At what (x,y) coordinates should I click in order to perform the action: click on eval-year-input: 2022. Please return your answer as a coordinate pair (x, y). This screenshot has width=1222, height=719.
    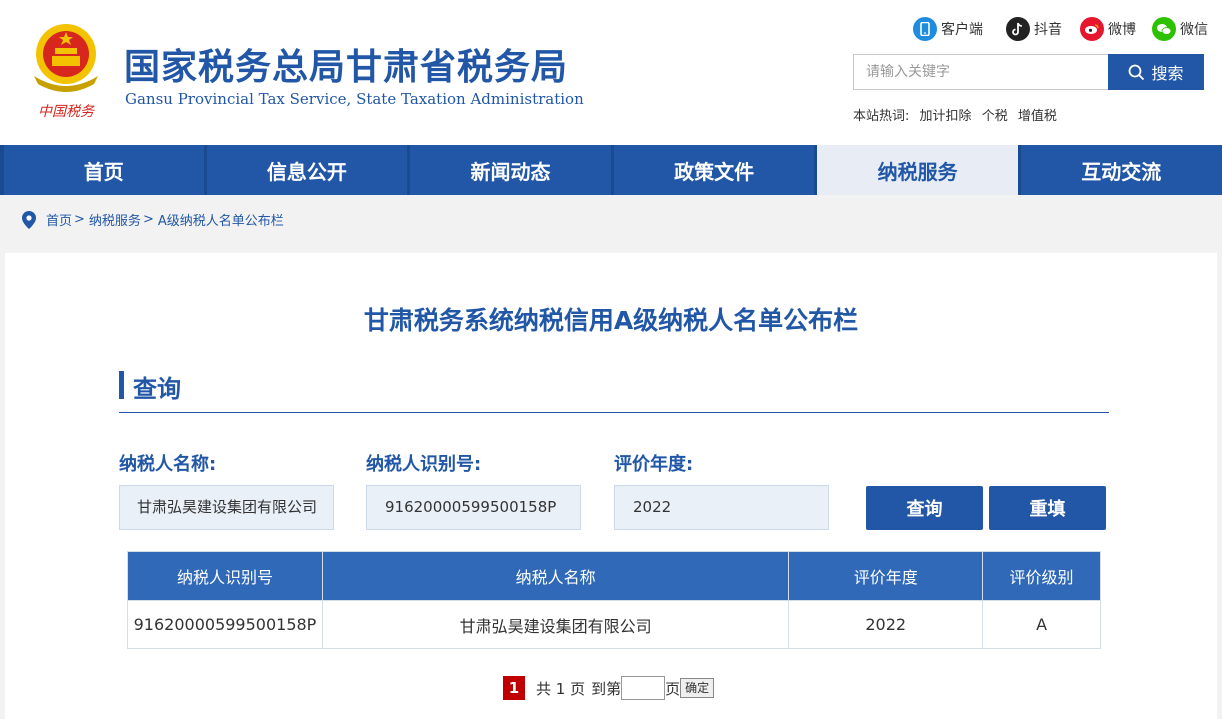
    Looking at the image, I should click on (721, 507).